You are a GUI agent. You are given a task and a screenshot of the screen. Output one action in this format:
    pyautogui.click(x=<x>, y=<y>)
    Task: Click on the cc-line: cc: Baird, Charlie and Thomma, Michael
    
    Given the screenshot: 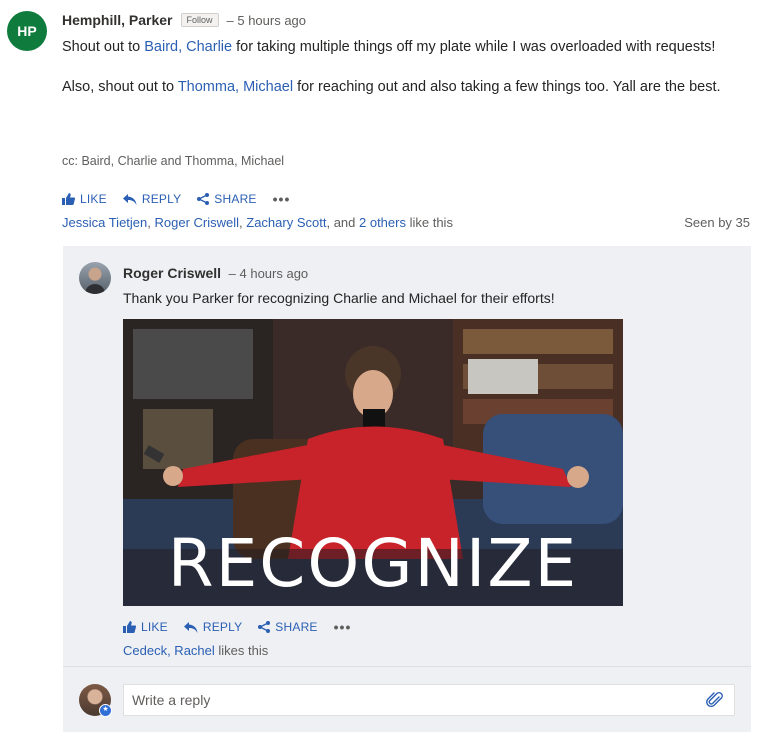 What is the action you would take?
    pyautogui.click(x=173, y=161)
    